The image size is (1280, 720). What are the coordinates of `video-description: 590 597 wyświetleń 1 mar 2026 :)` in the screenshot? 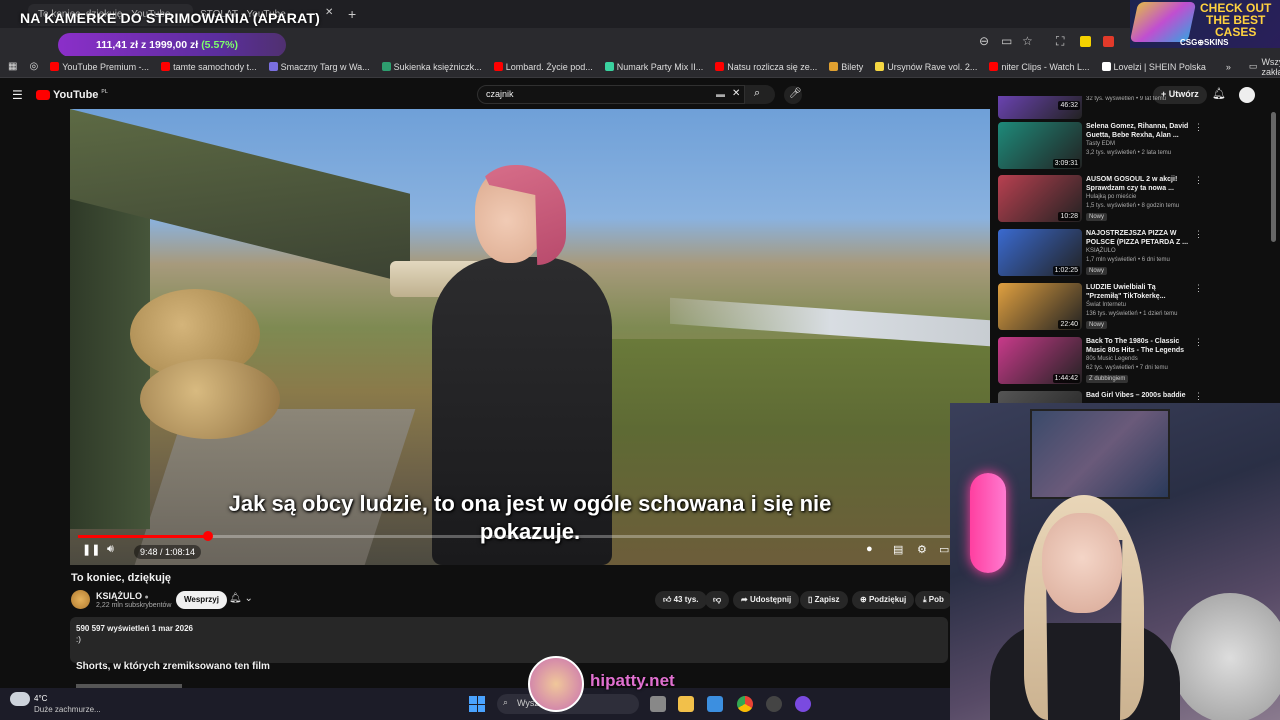 It's located at (509, 640).